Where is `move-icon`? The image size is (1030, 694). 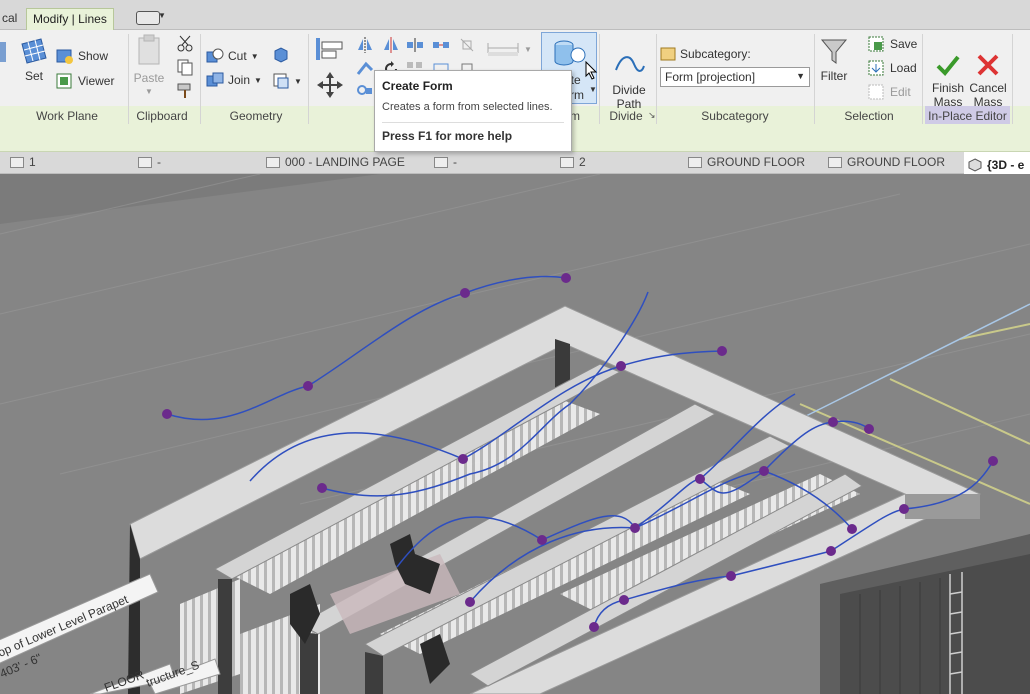 move-icon is located at coordinates (330, 85).